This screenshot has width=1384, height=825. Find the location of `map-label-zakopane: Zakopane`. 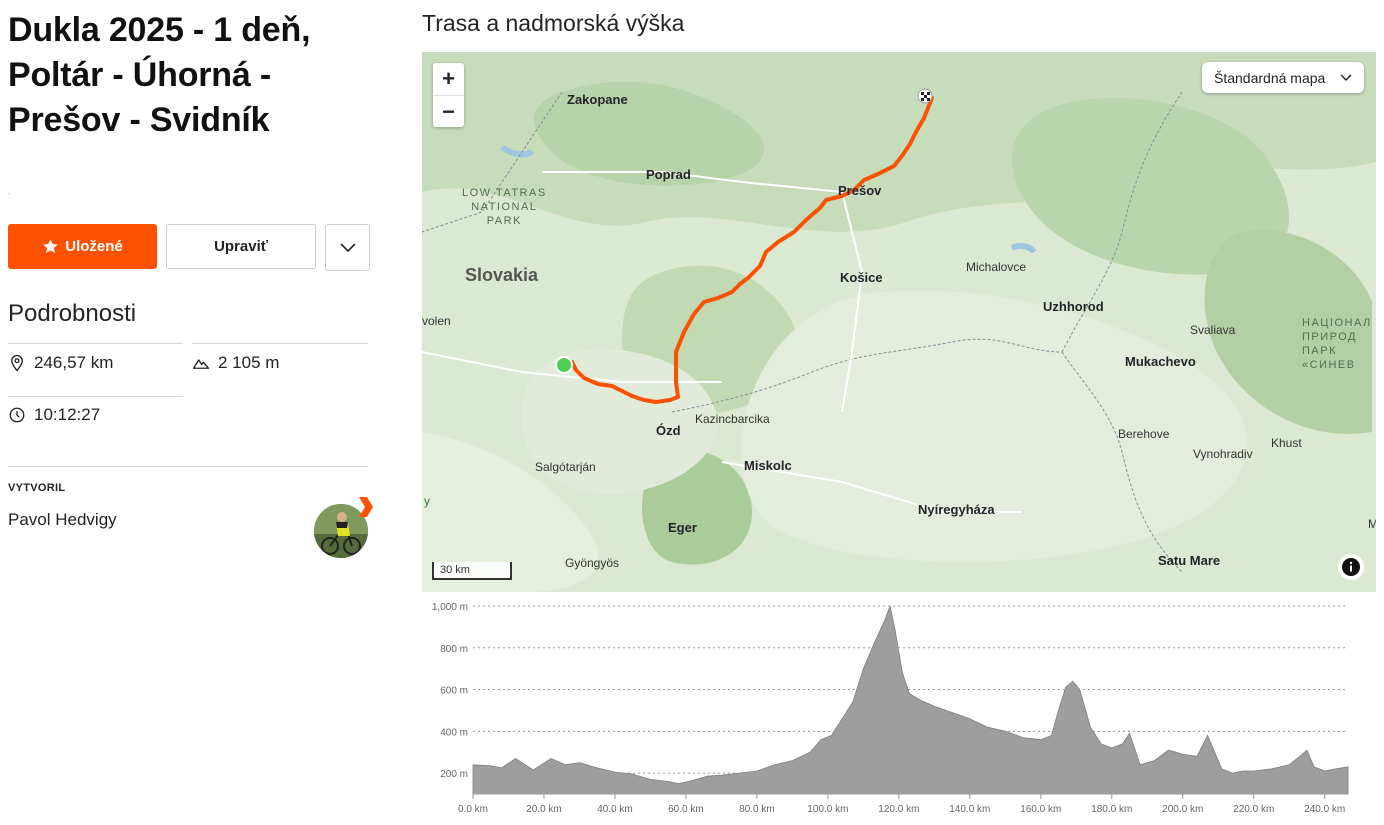

map-label-zakopane: Zakopane is located at coordinates (597, 99).